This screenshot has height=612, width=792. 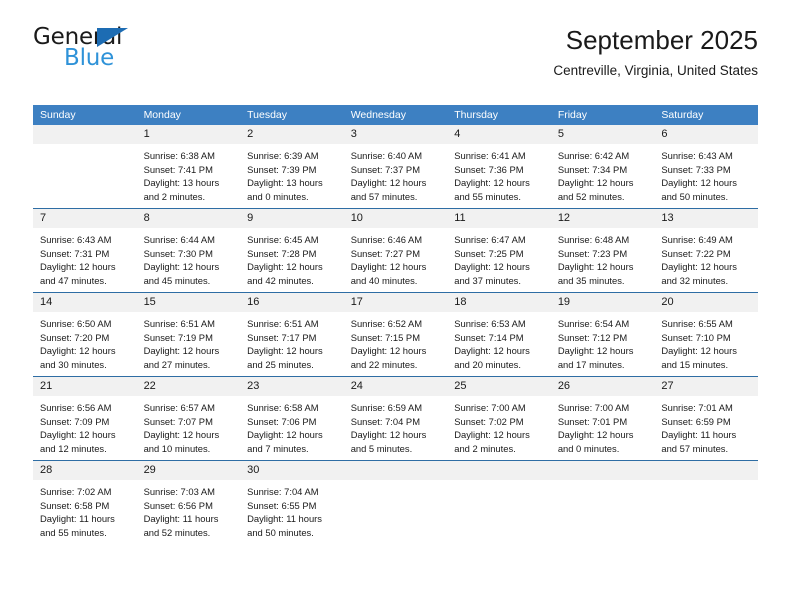 I want to click on sunrise-text: Sunrise: 6:47 AM, so click(x=490, y=239).